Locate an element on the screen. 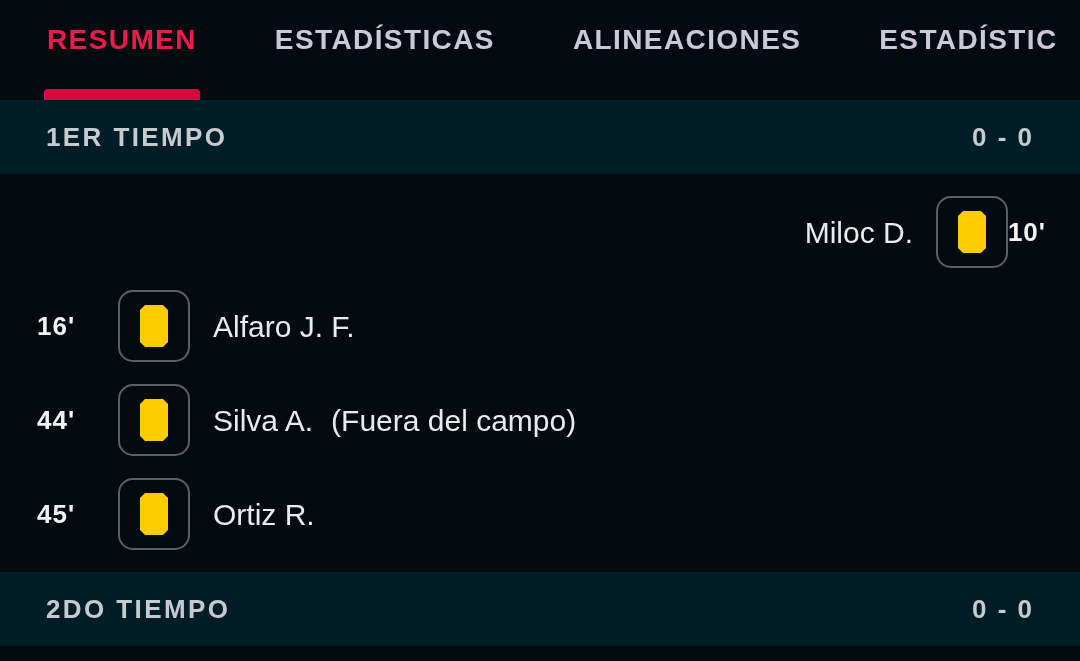 The image size is (1080, 661). player-name: Miloc D. is located at coordinates (858, 232).